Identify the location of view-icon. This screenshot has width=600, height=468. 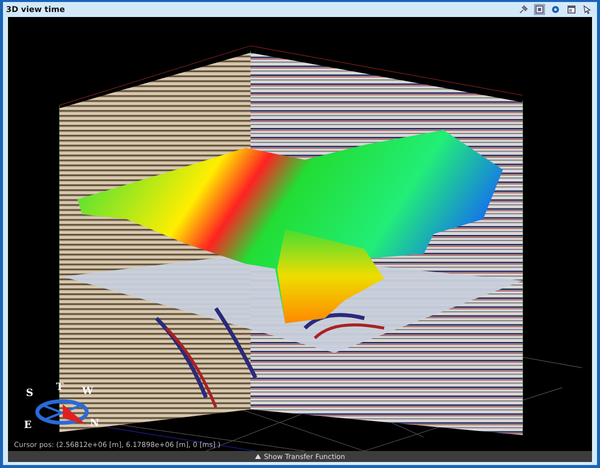
(539, 9).